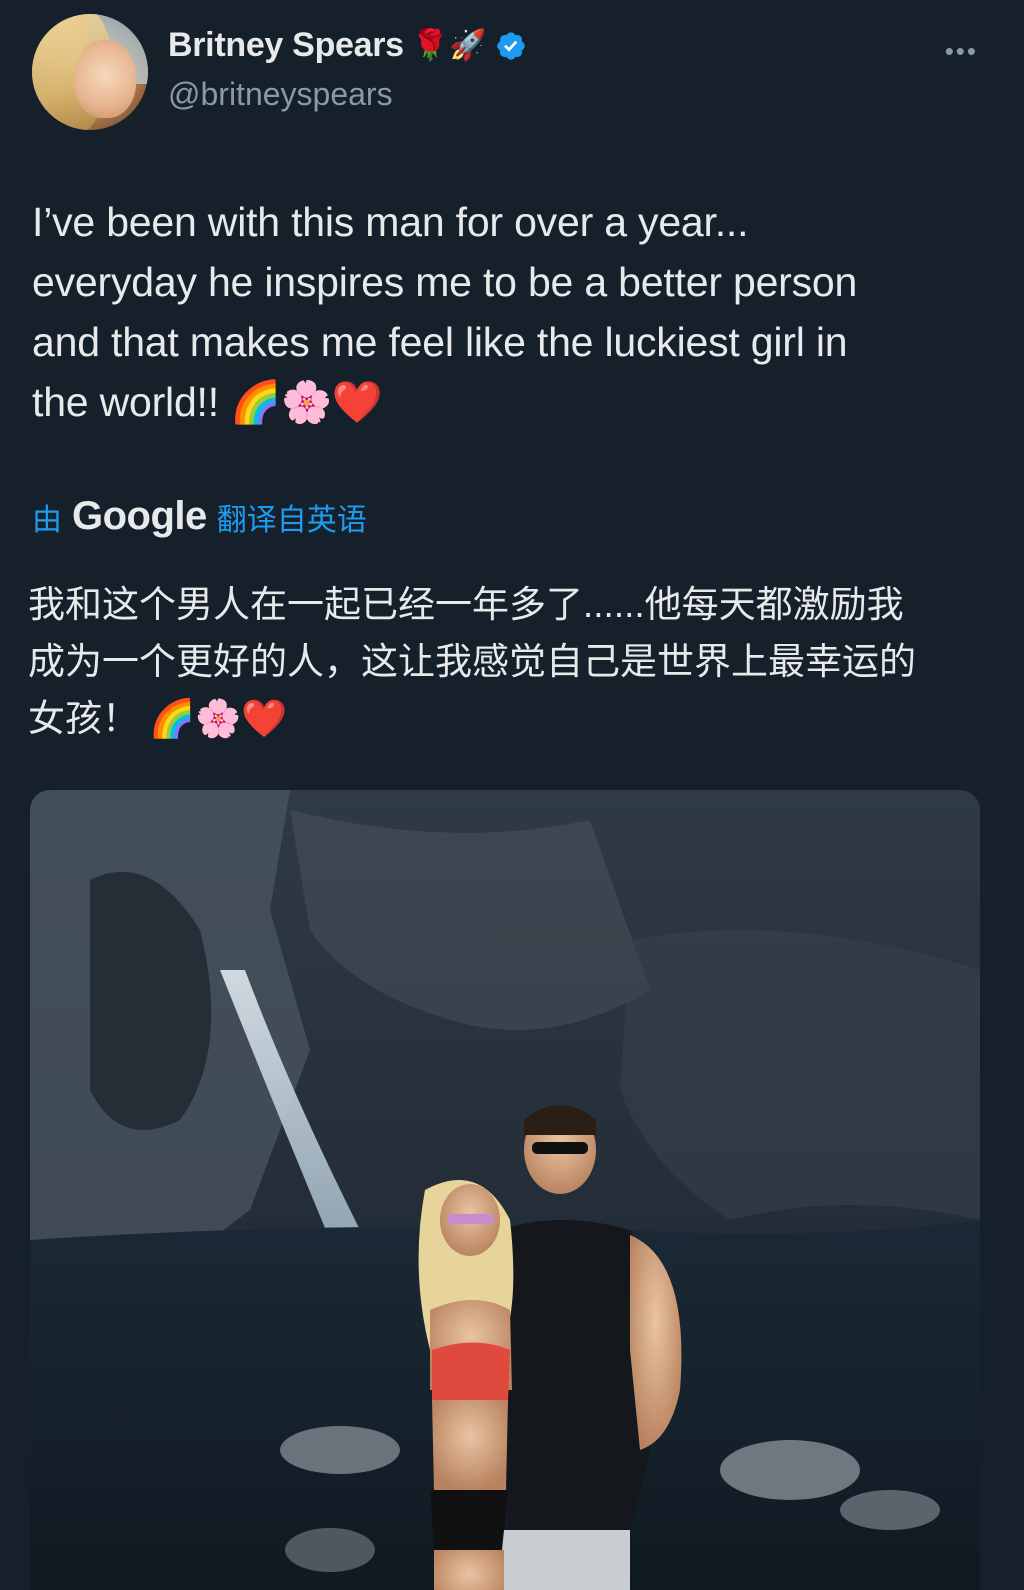 The image size is (1024, 1590). Describe the element at coordinates (472, 661) in the screenshot. I see `translated-text-line: 成为一个更好的人，这让我感觉自己是世界上最幸运的` at that location.